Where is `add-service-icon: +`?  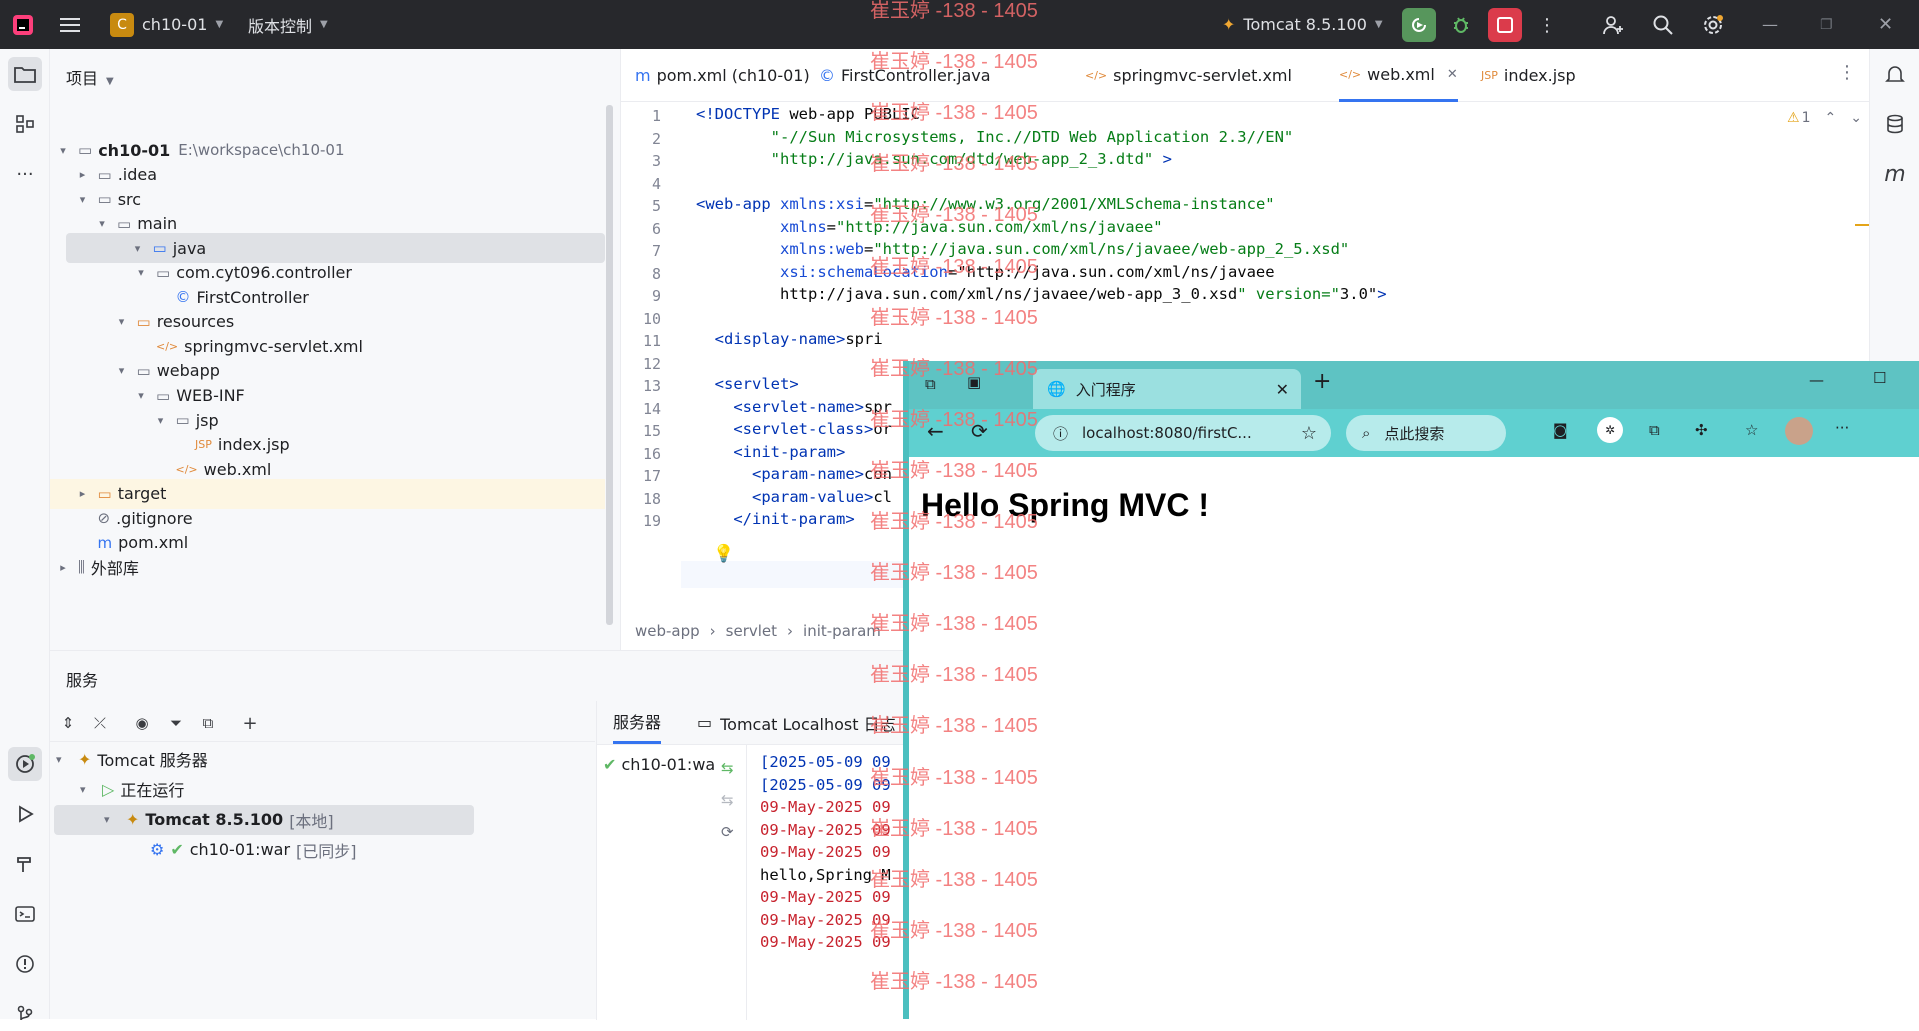
add-service-icon: + is located at coordinates (250, 723).